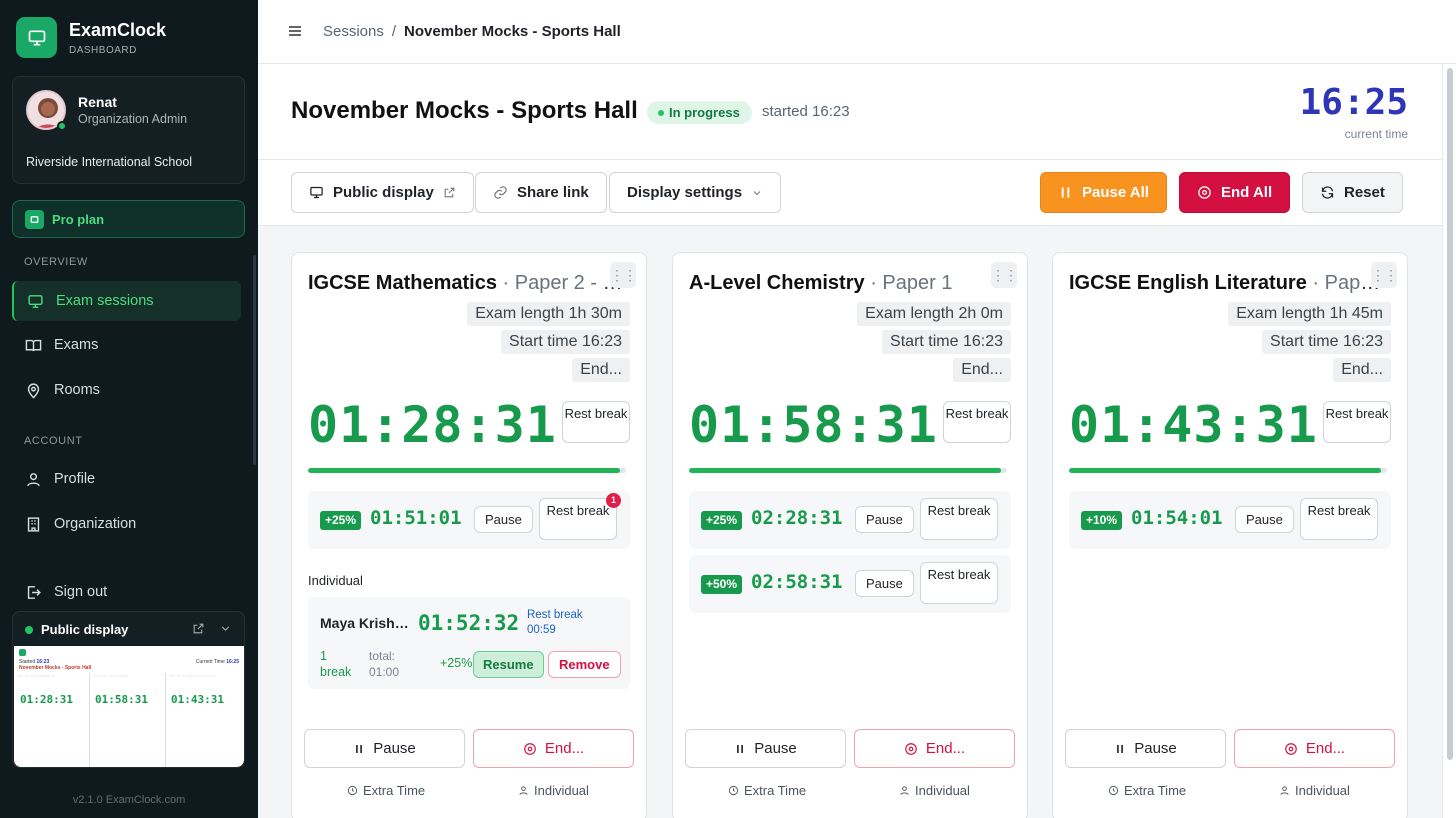 This screenshot has height=818, width=1456. Describe the element at coordinates (1102, 520) in the screenshot. I see `extra-time-badge: +10%` at that location.